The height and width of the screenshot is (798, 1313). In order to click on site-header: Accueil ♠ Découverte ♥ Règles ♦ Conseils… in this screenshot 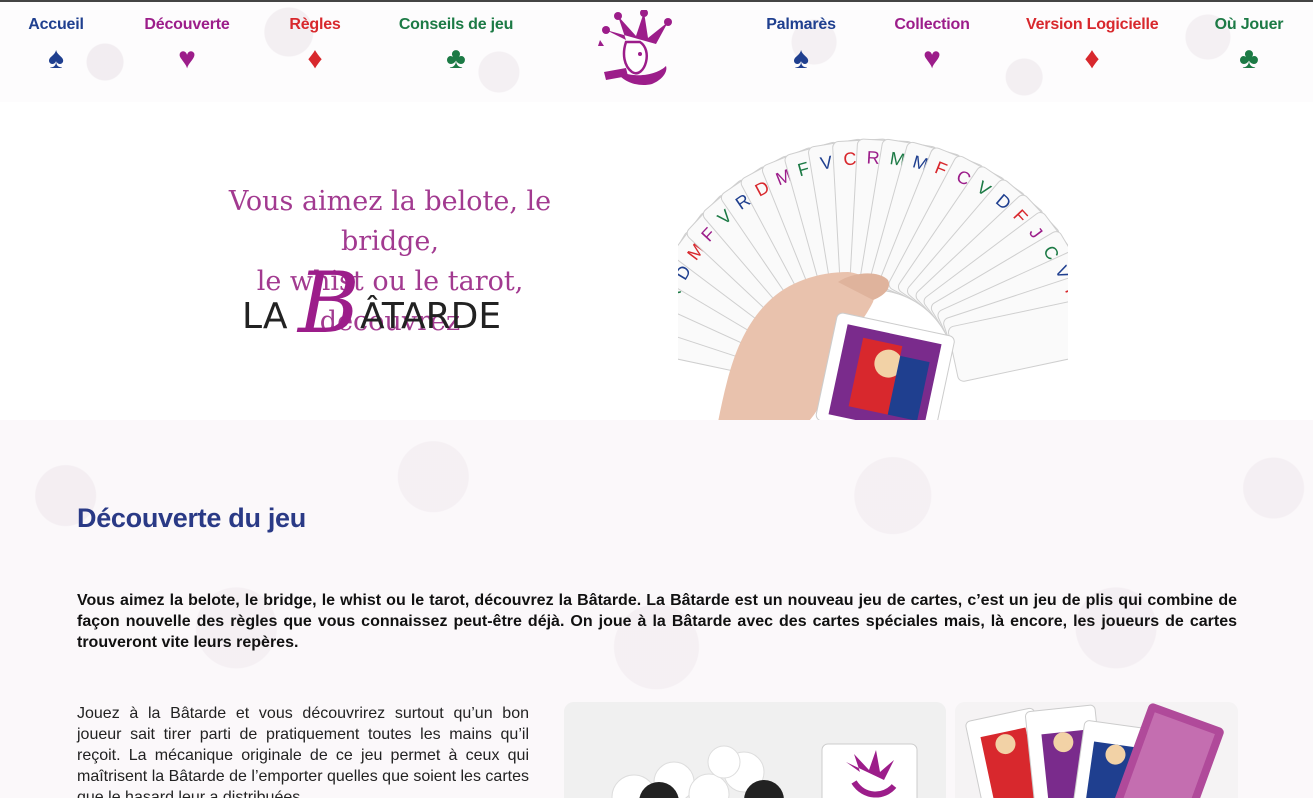, I will do `click(656, 52)`.